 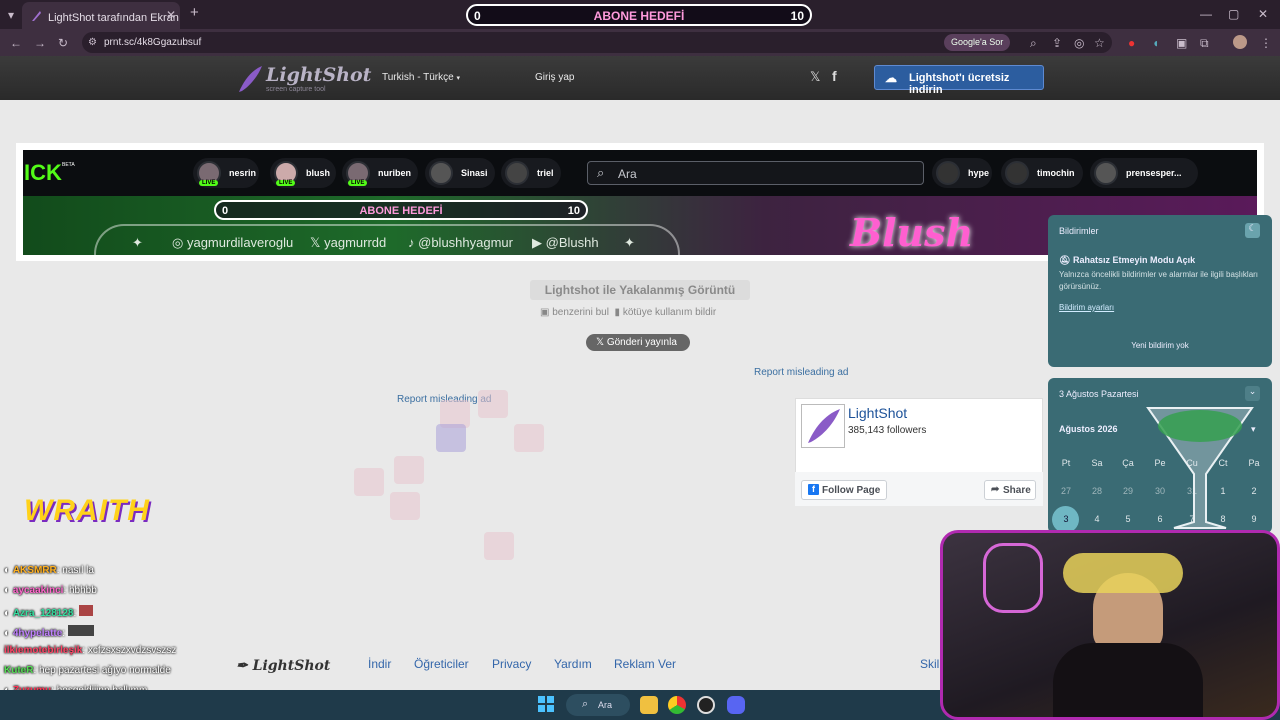 I want to click on footer-link-privacy: Privacy, so click(x=511, y=664).